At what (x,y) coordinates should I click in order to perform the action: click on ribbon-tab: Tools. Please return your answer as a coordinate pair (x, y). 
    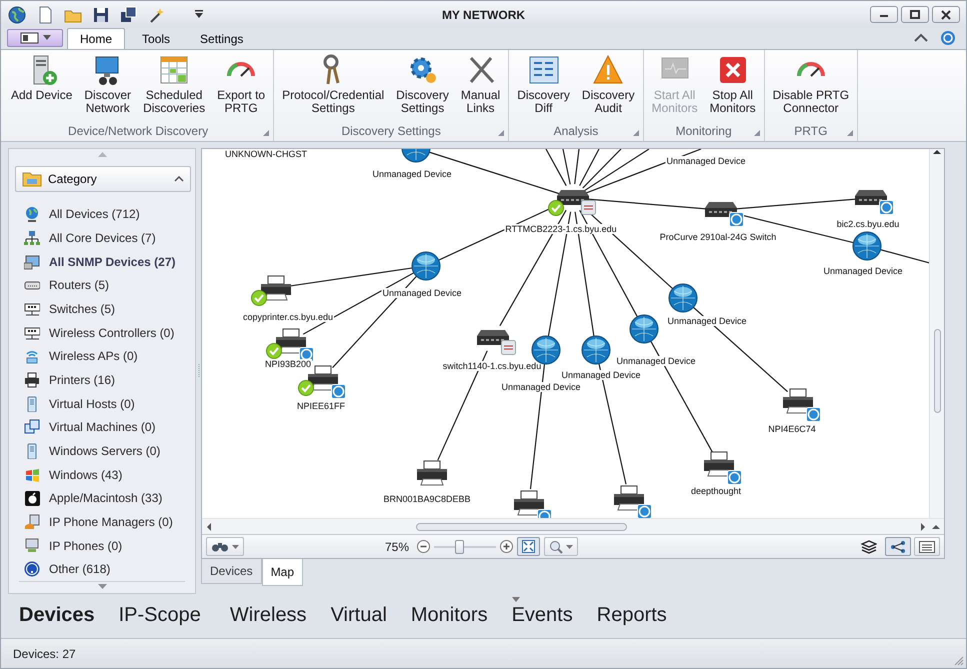
    Looking at the image, I should click on (156, 38).